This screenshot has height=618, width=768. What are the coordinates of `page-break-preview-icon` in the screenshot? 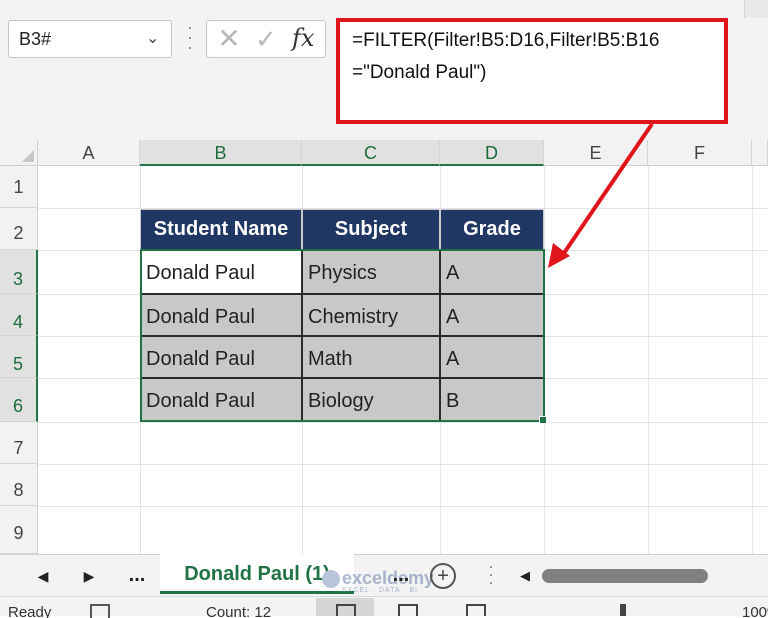 It's located at (476, 610).